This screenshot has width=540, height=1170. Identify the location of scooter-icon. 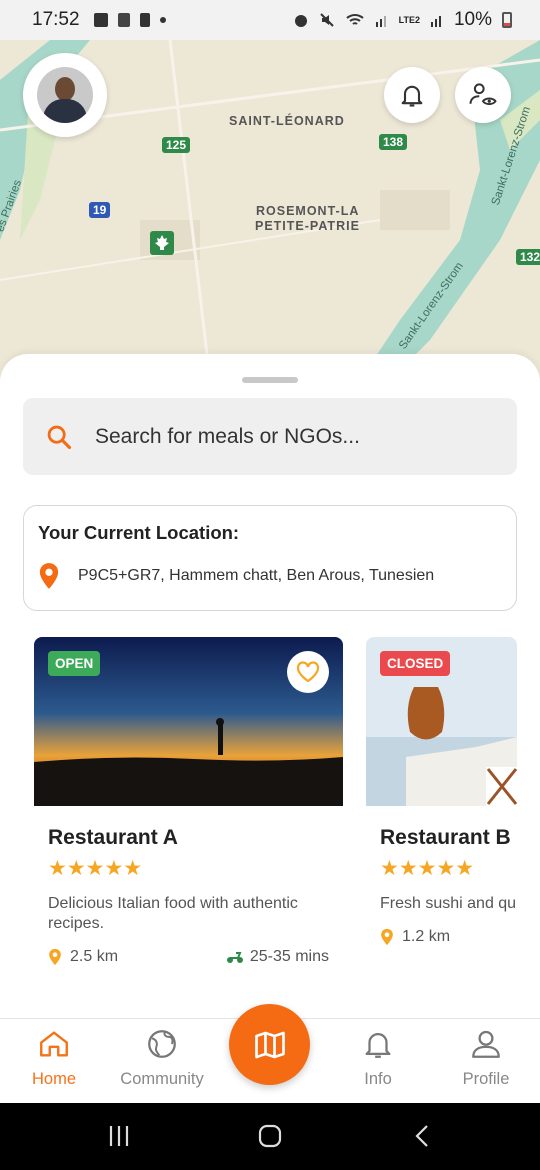
(234, 957).